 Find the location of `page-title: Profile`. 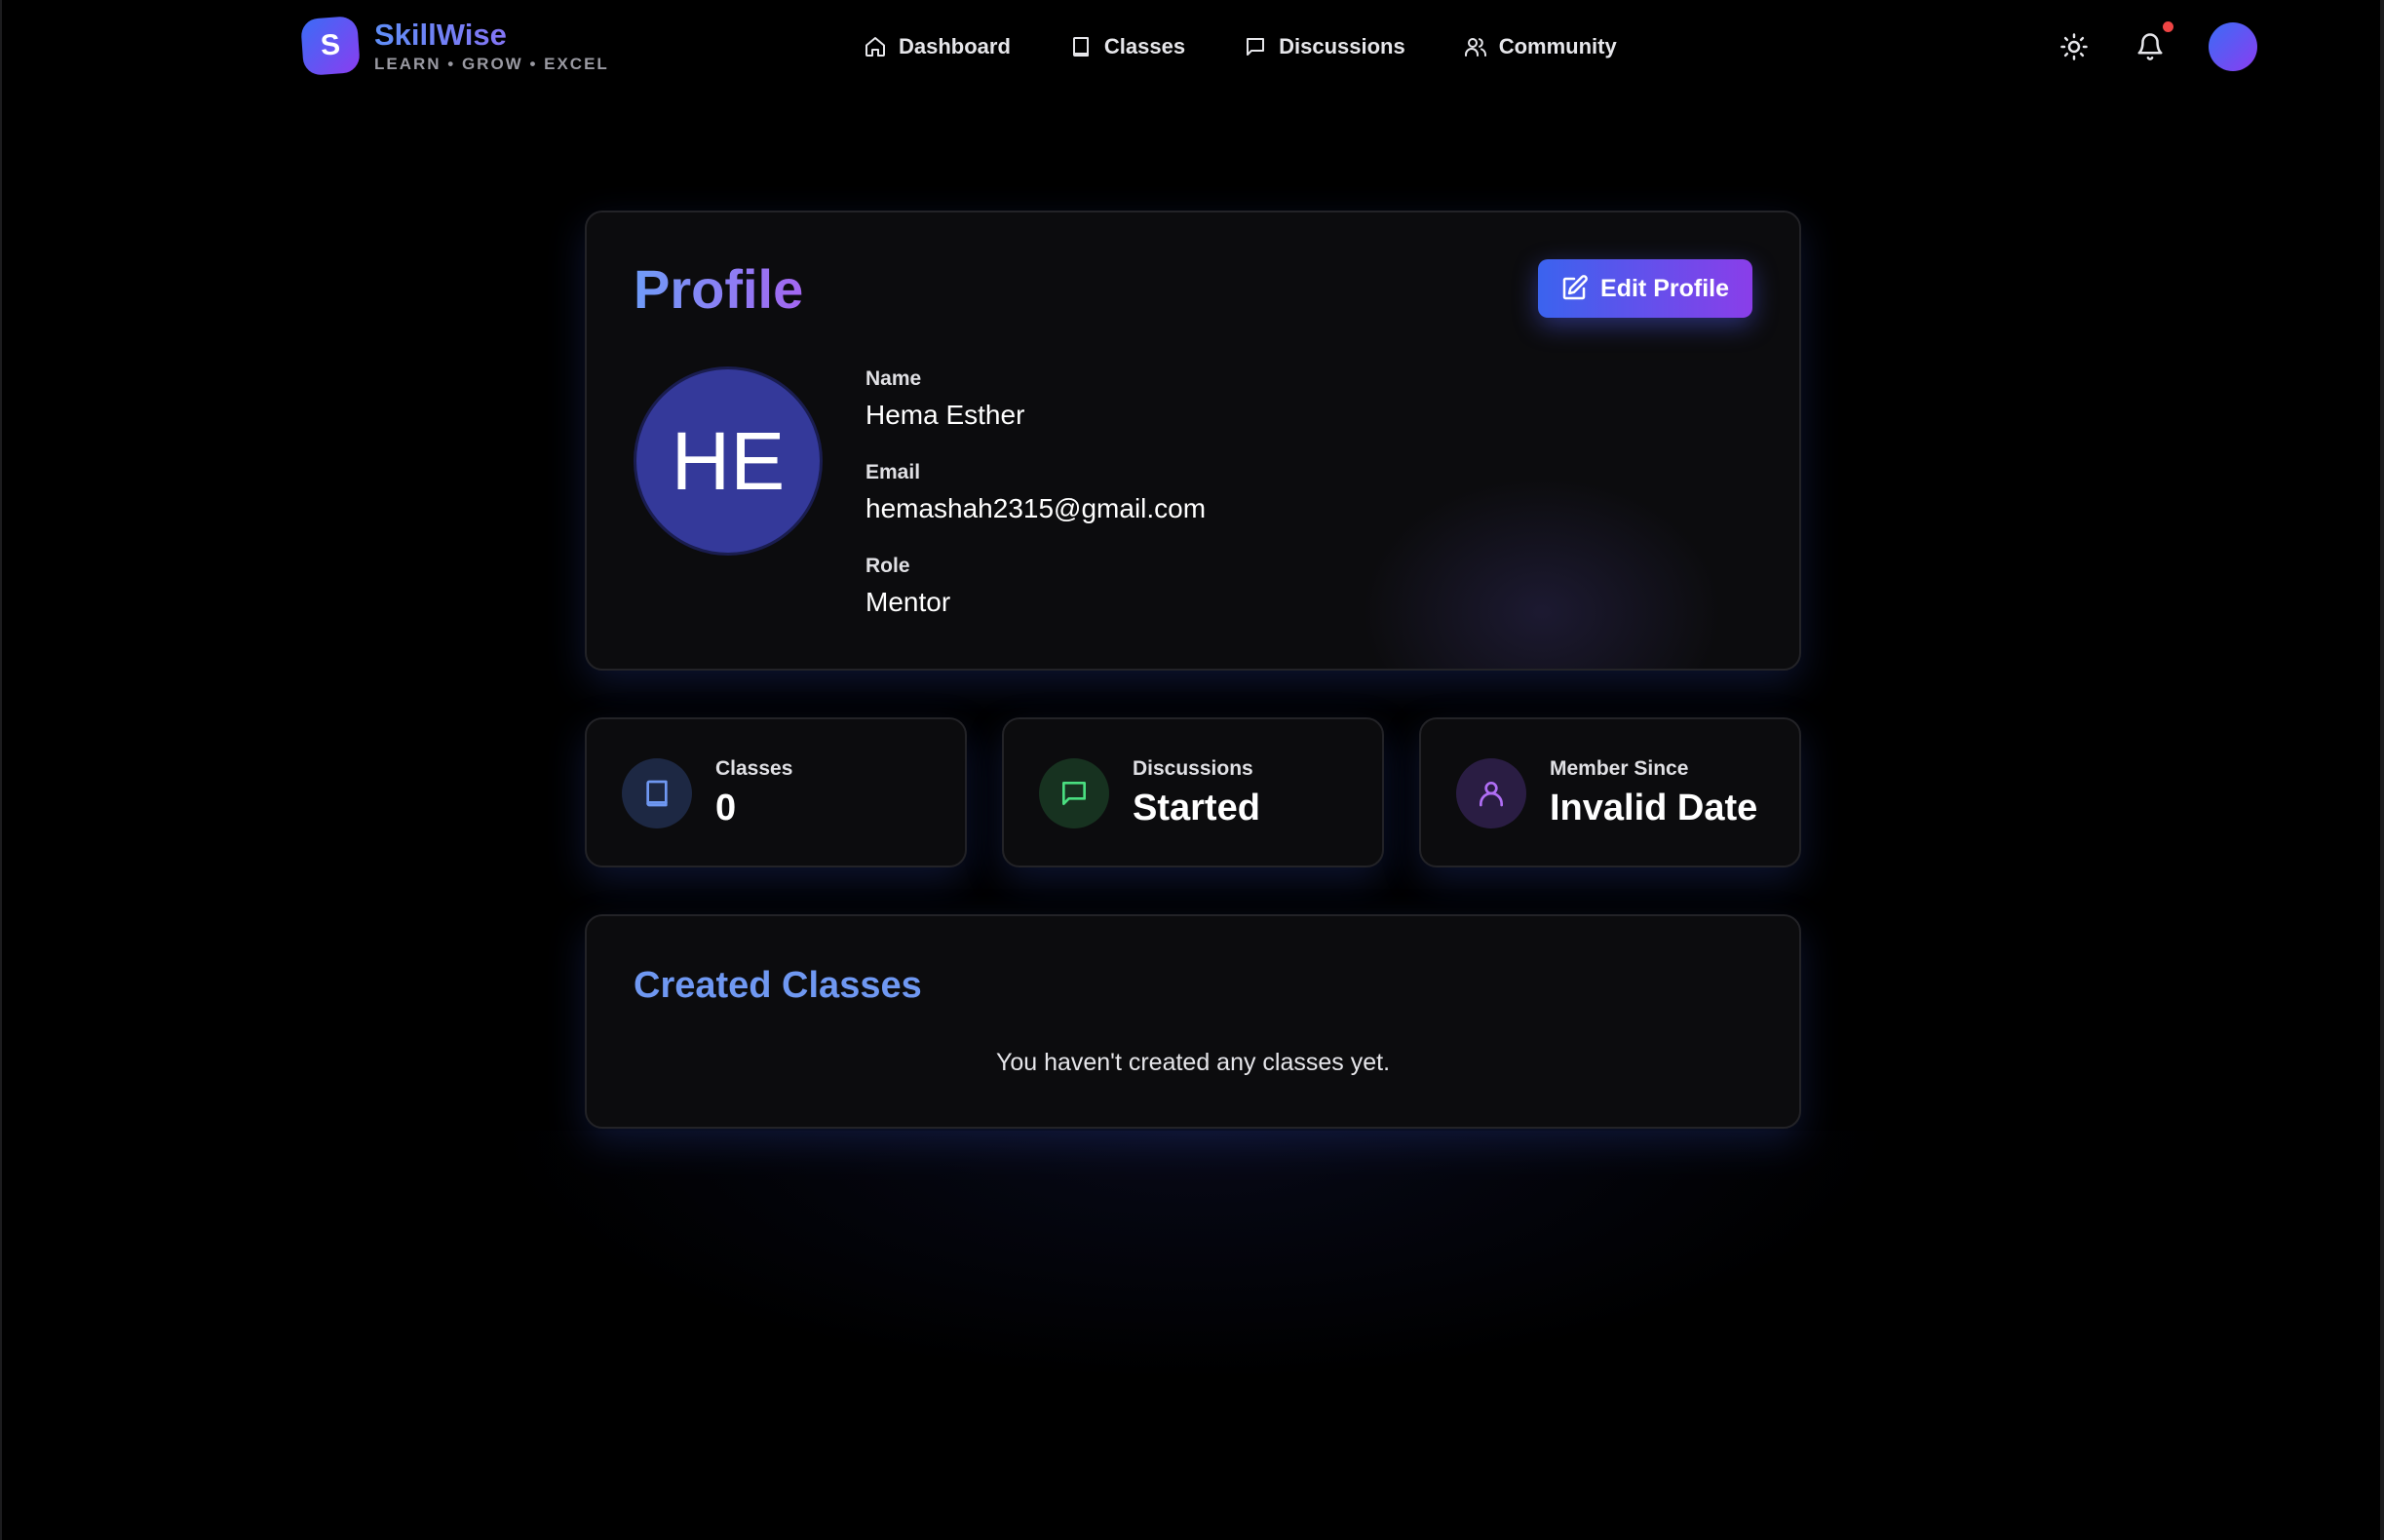

page-title: Profile is located at coordinates (718, 289).